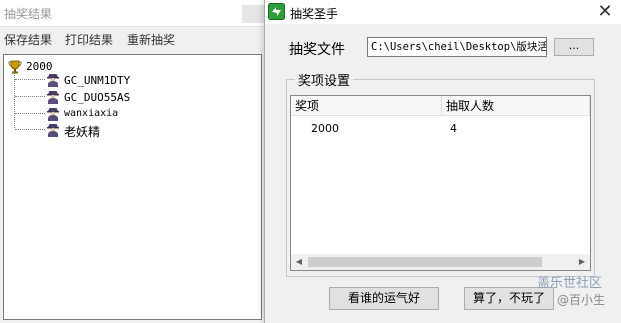  What do you see at coordinates (457, 47) in the screenshot?
I see `file-path-field: C:\Users\cheil\Desktop\版块活` at bounding box center [457, 47].